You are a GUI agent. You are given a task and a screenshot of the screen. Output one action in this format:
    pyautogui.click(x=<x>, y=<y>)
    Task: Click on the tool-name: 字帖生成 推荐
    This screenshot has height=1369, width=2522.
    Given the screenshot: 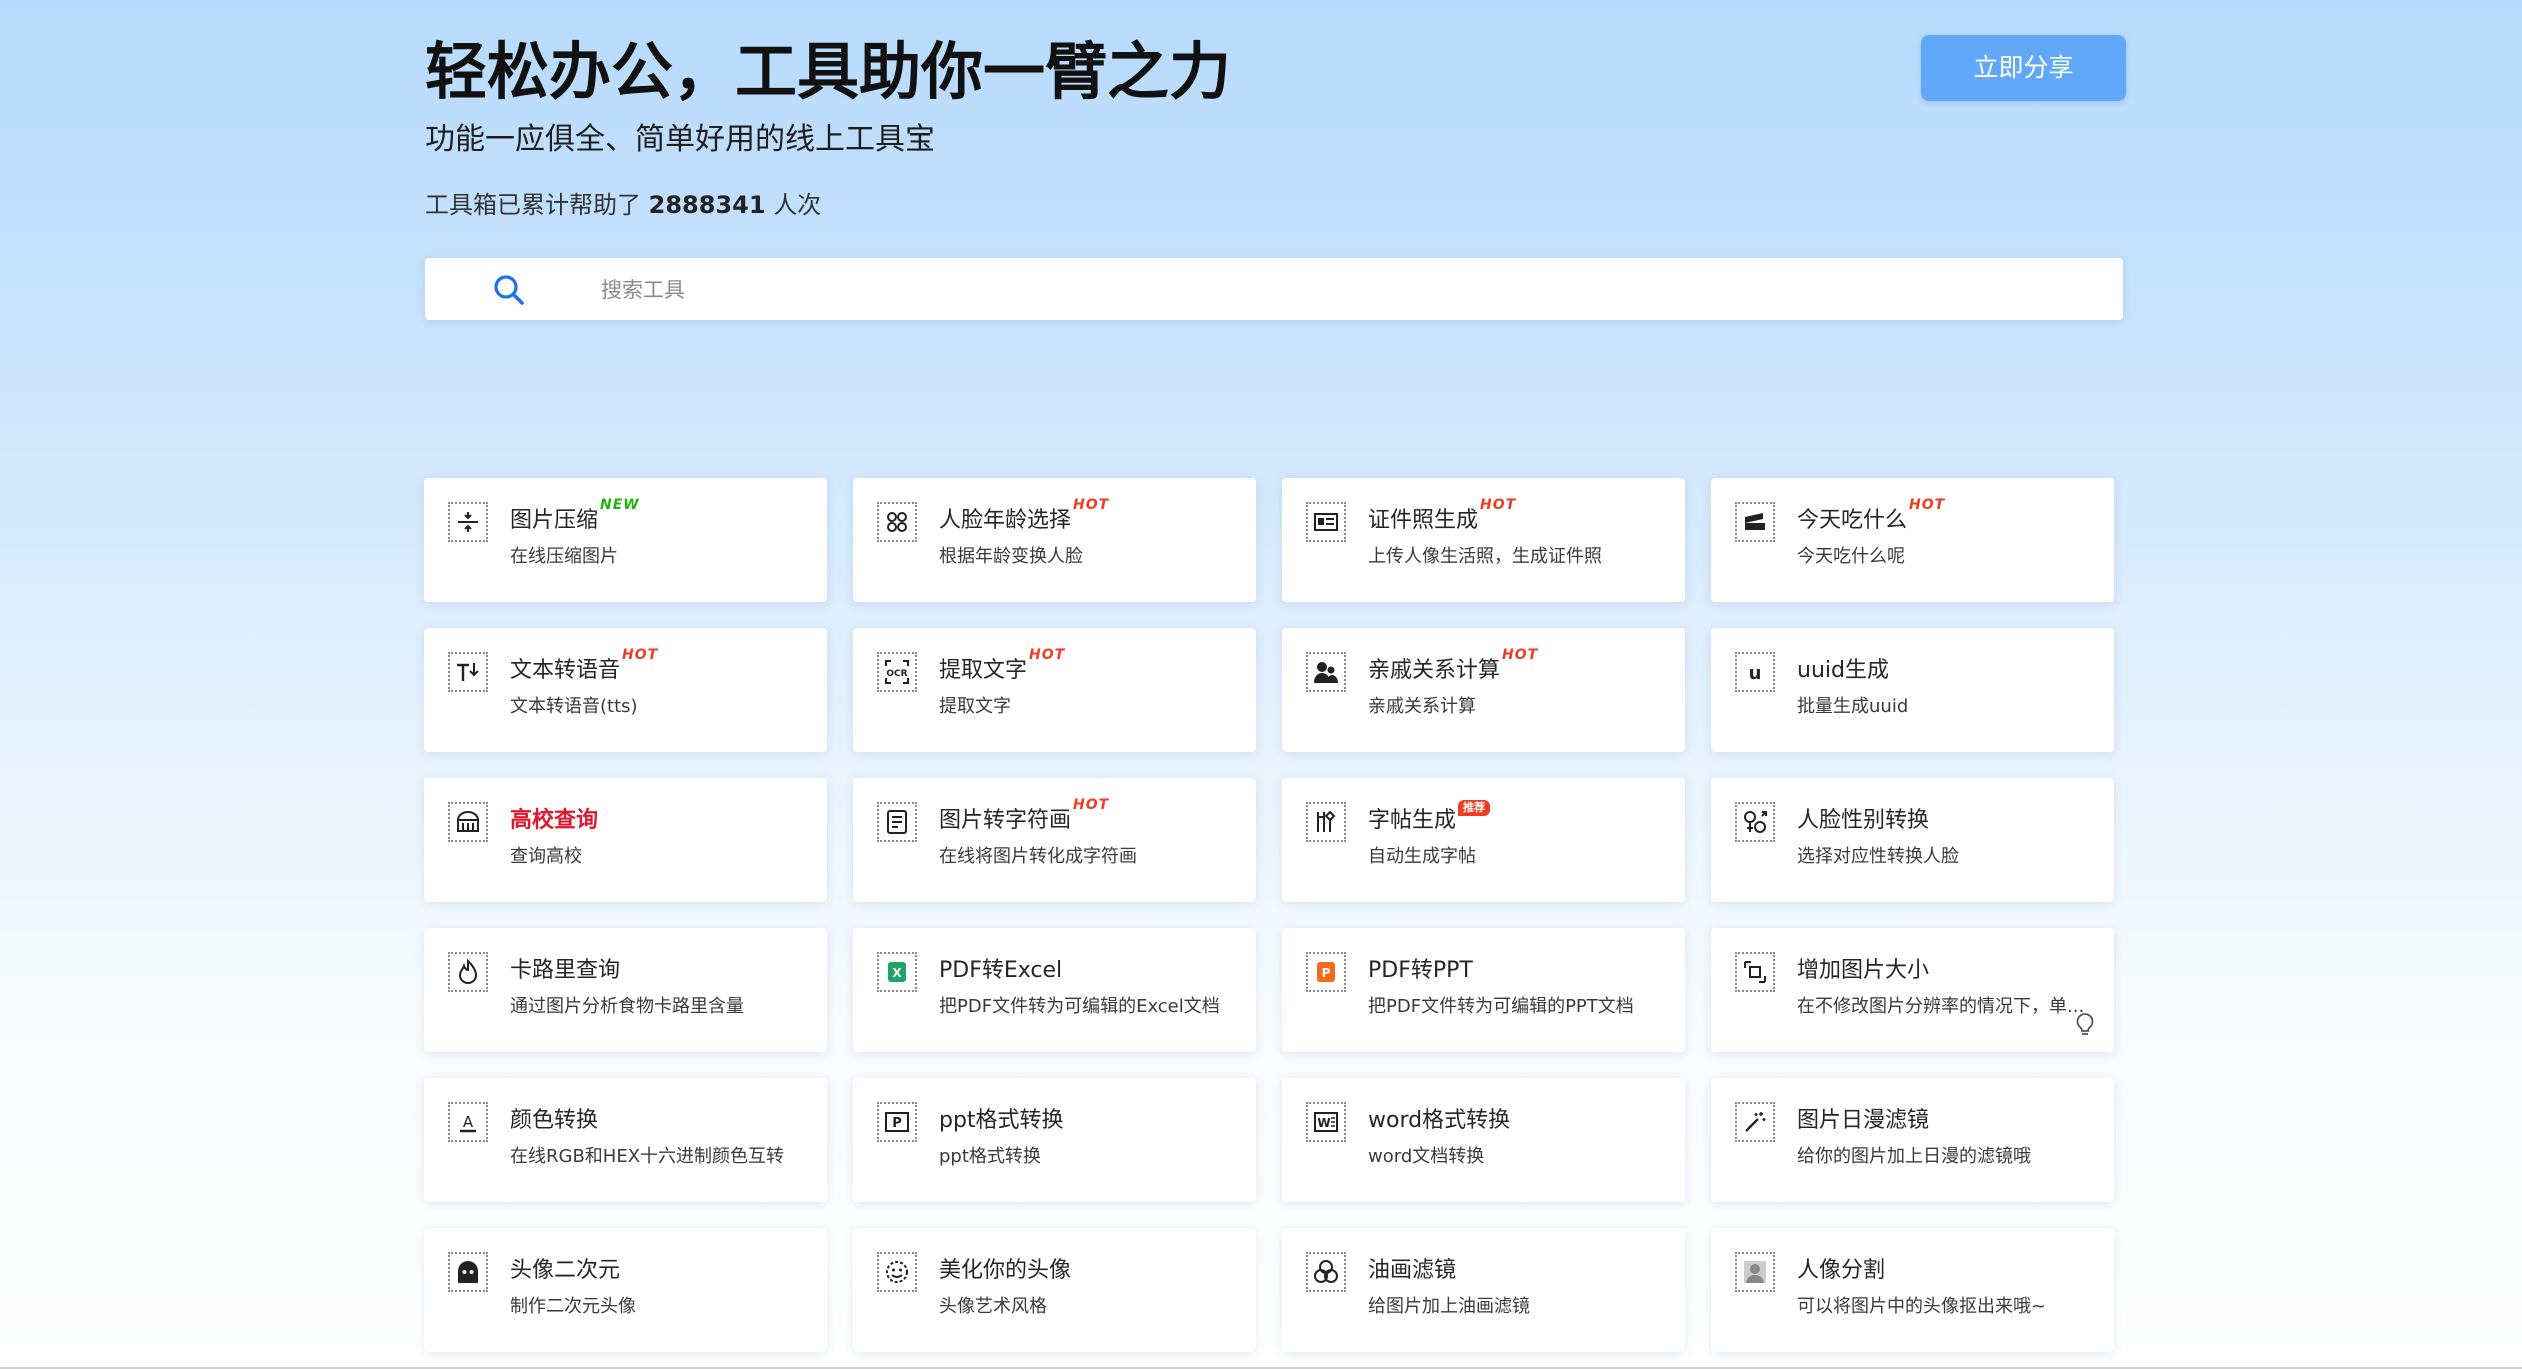 What is the action you would take?
    pyautogui.click(x=1429, y=818)
    